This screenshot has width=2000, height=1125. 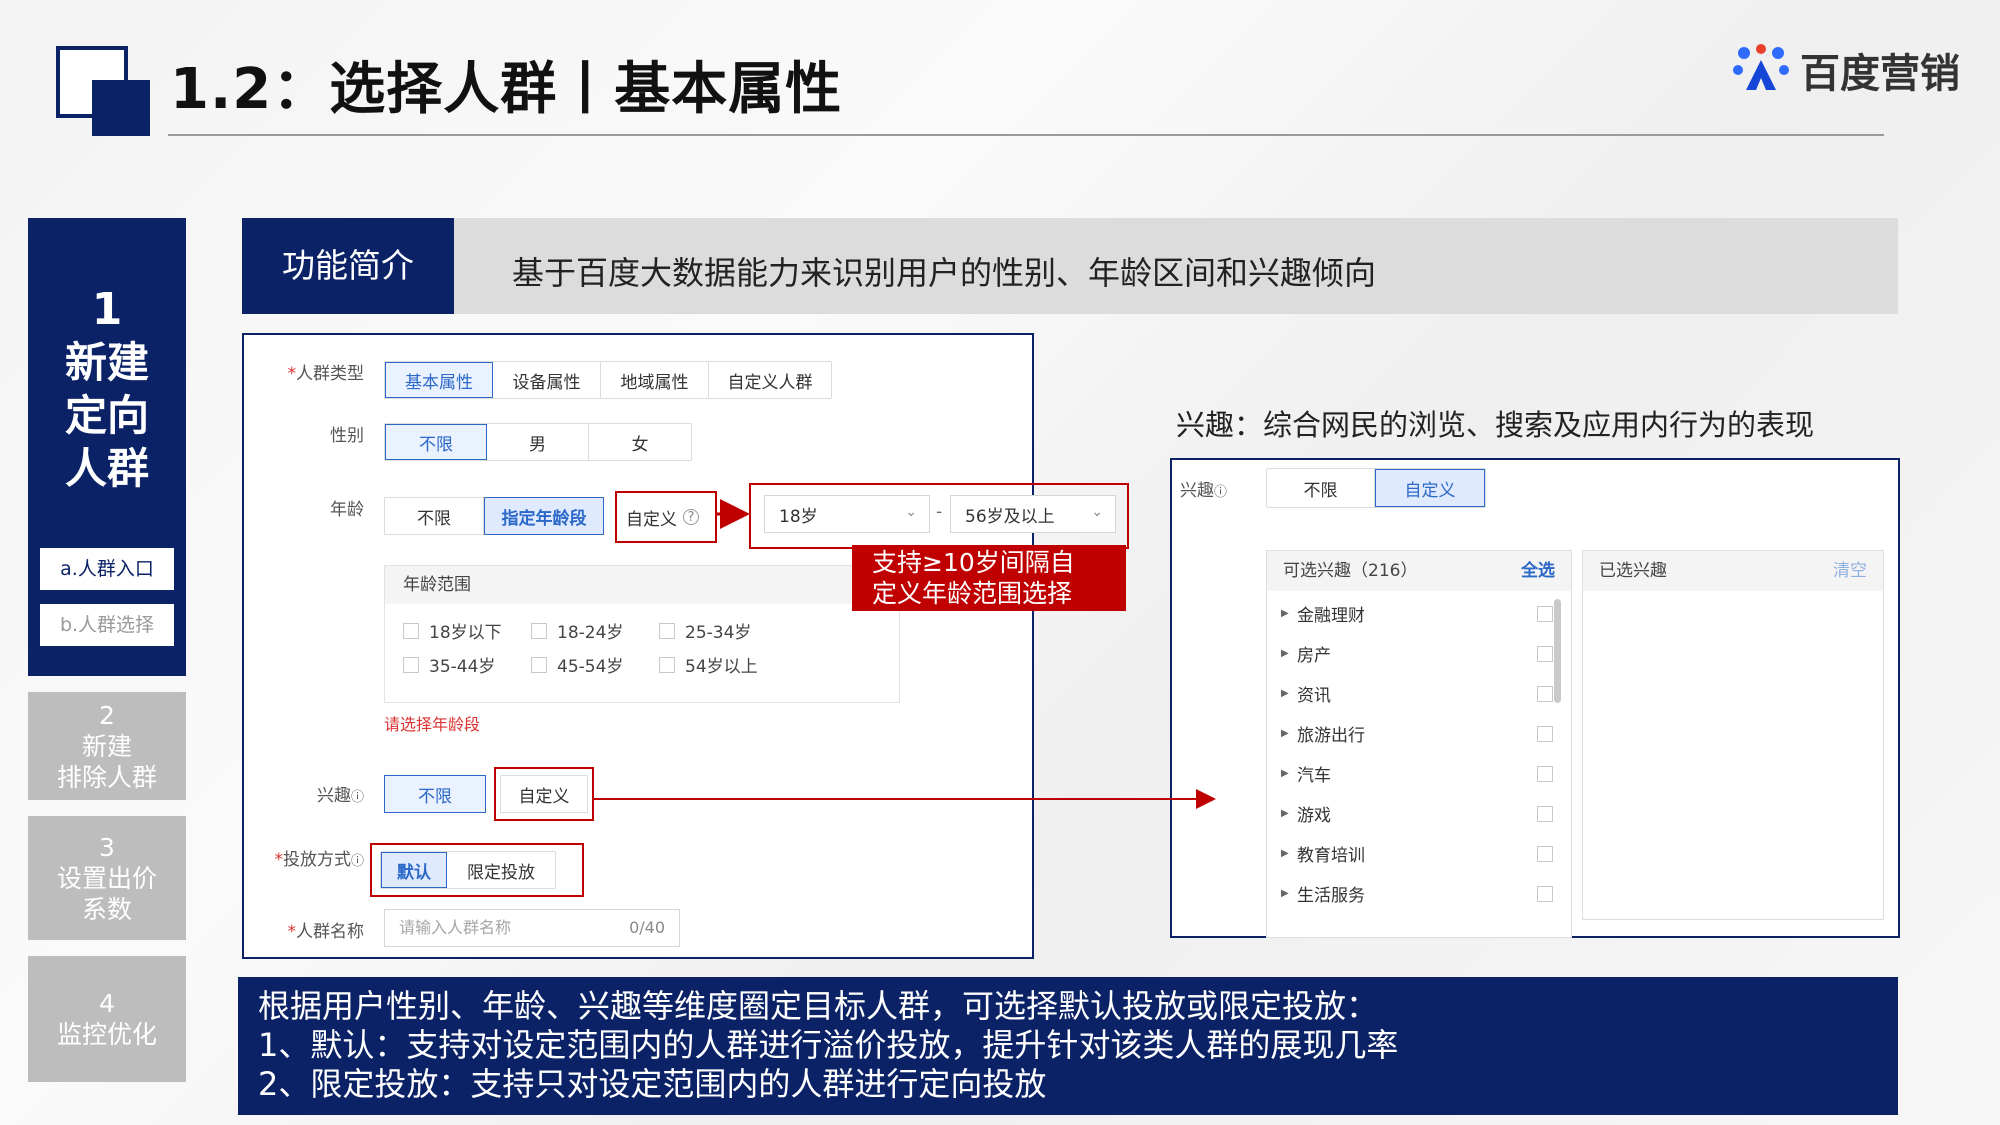 What do you see at coordinates (1419, 571) in the screenshot?
I see `available-interests-header: 可选兴趣（216） 全选` at bounding box center [1419, 571].